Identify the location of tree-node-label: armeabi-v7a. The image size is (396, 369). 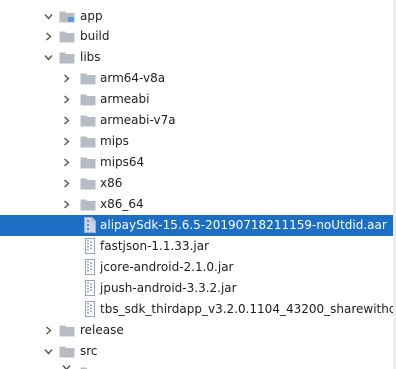
(138, 120).